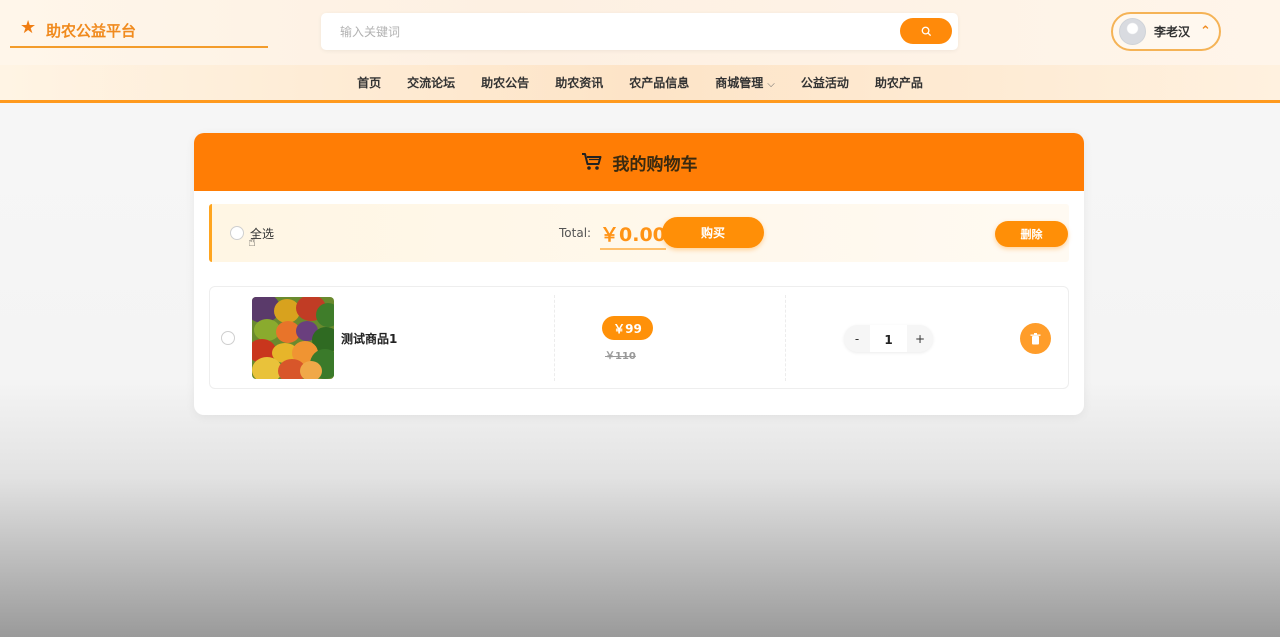 Image resolution: width=1280 pixels, height=637 pixels. I want to click on cart-item-row: 测试商品1 ￥99 ￥110 - 1 +, so click(639, 337).